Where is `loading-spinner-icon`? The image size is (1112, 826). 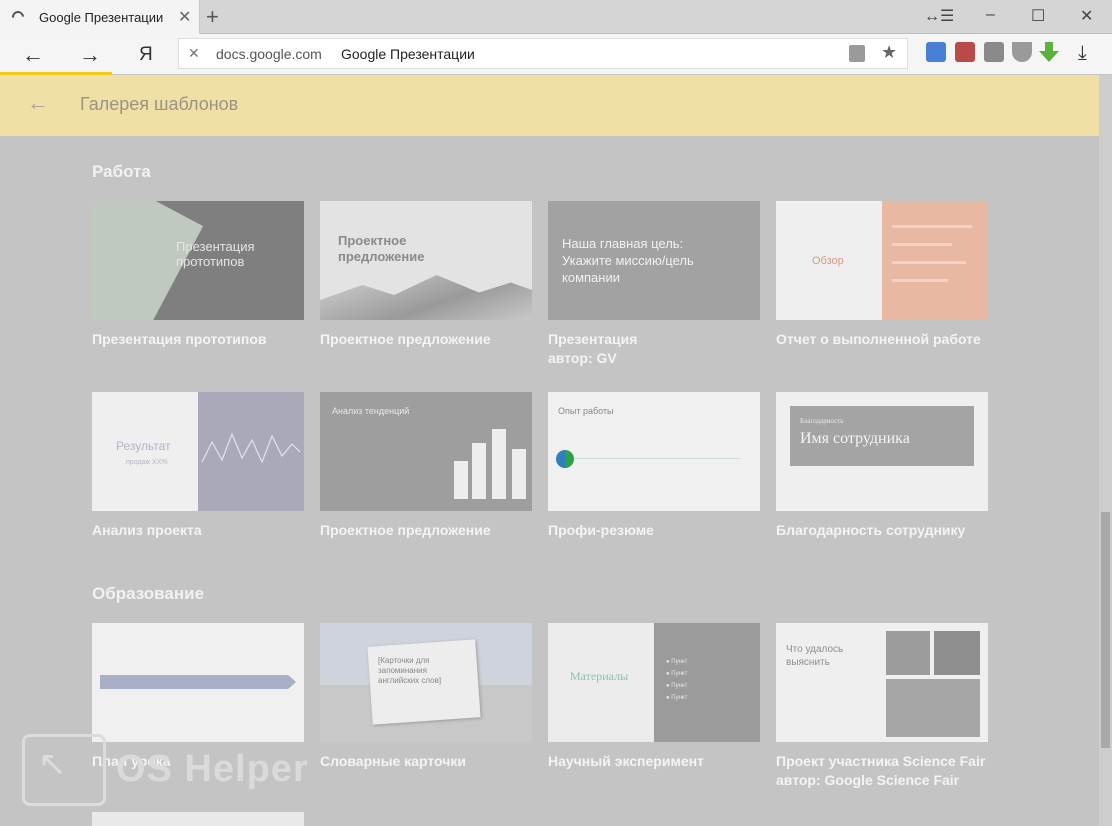
loading-spinner-icon is located at coordinates (18, 17).